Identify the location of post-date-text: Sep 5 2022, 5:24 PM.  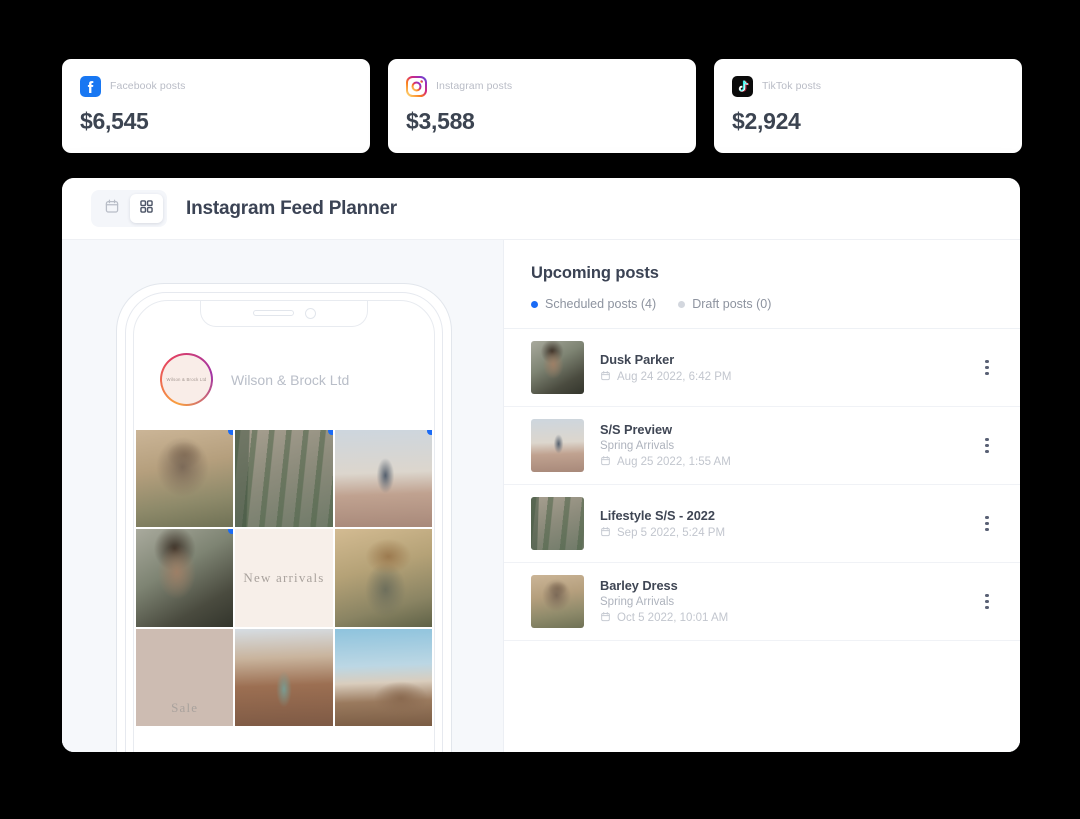
(671, 532).